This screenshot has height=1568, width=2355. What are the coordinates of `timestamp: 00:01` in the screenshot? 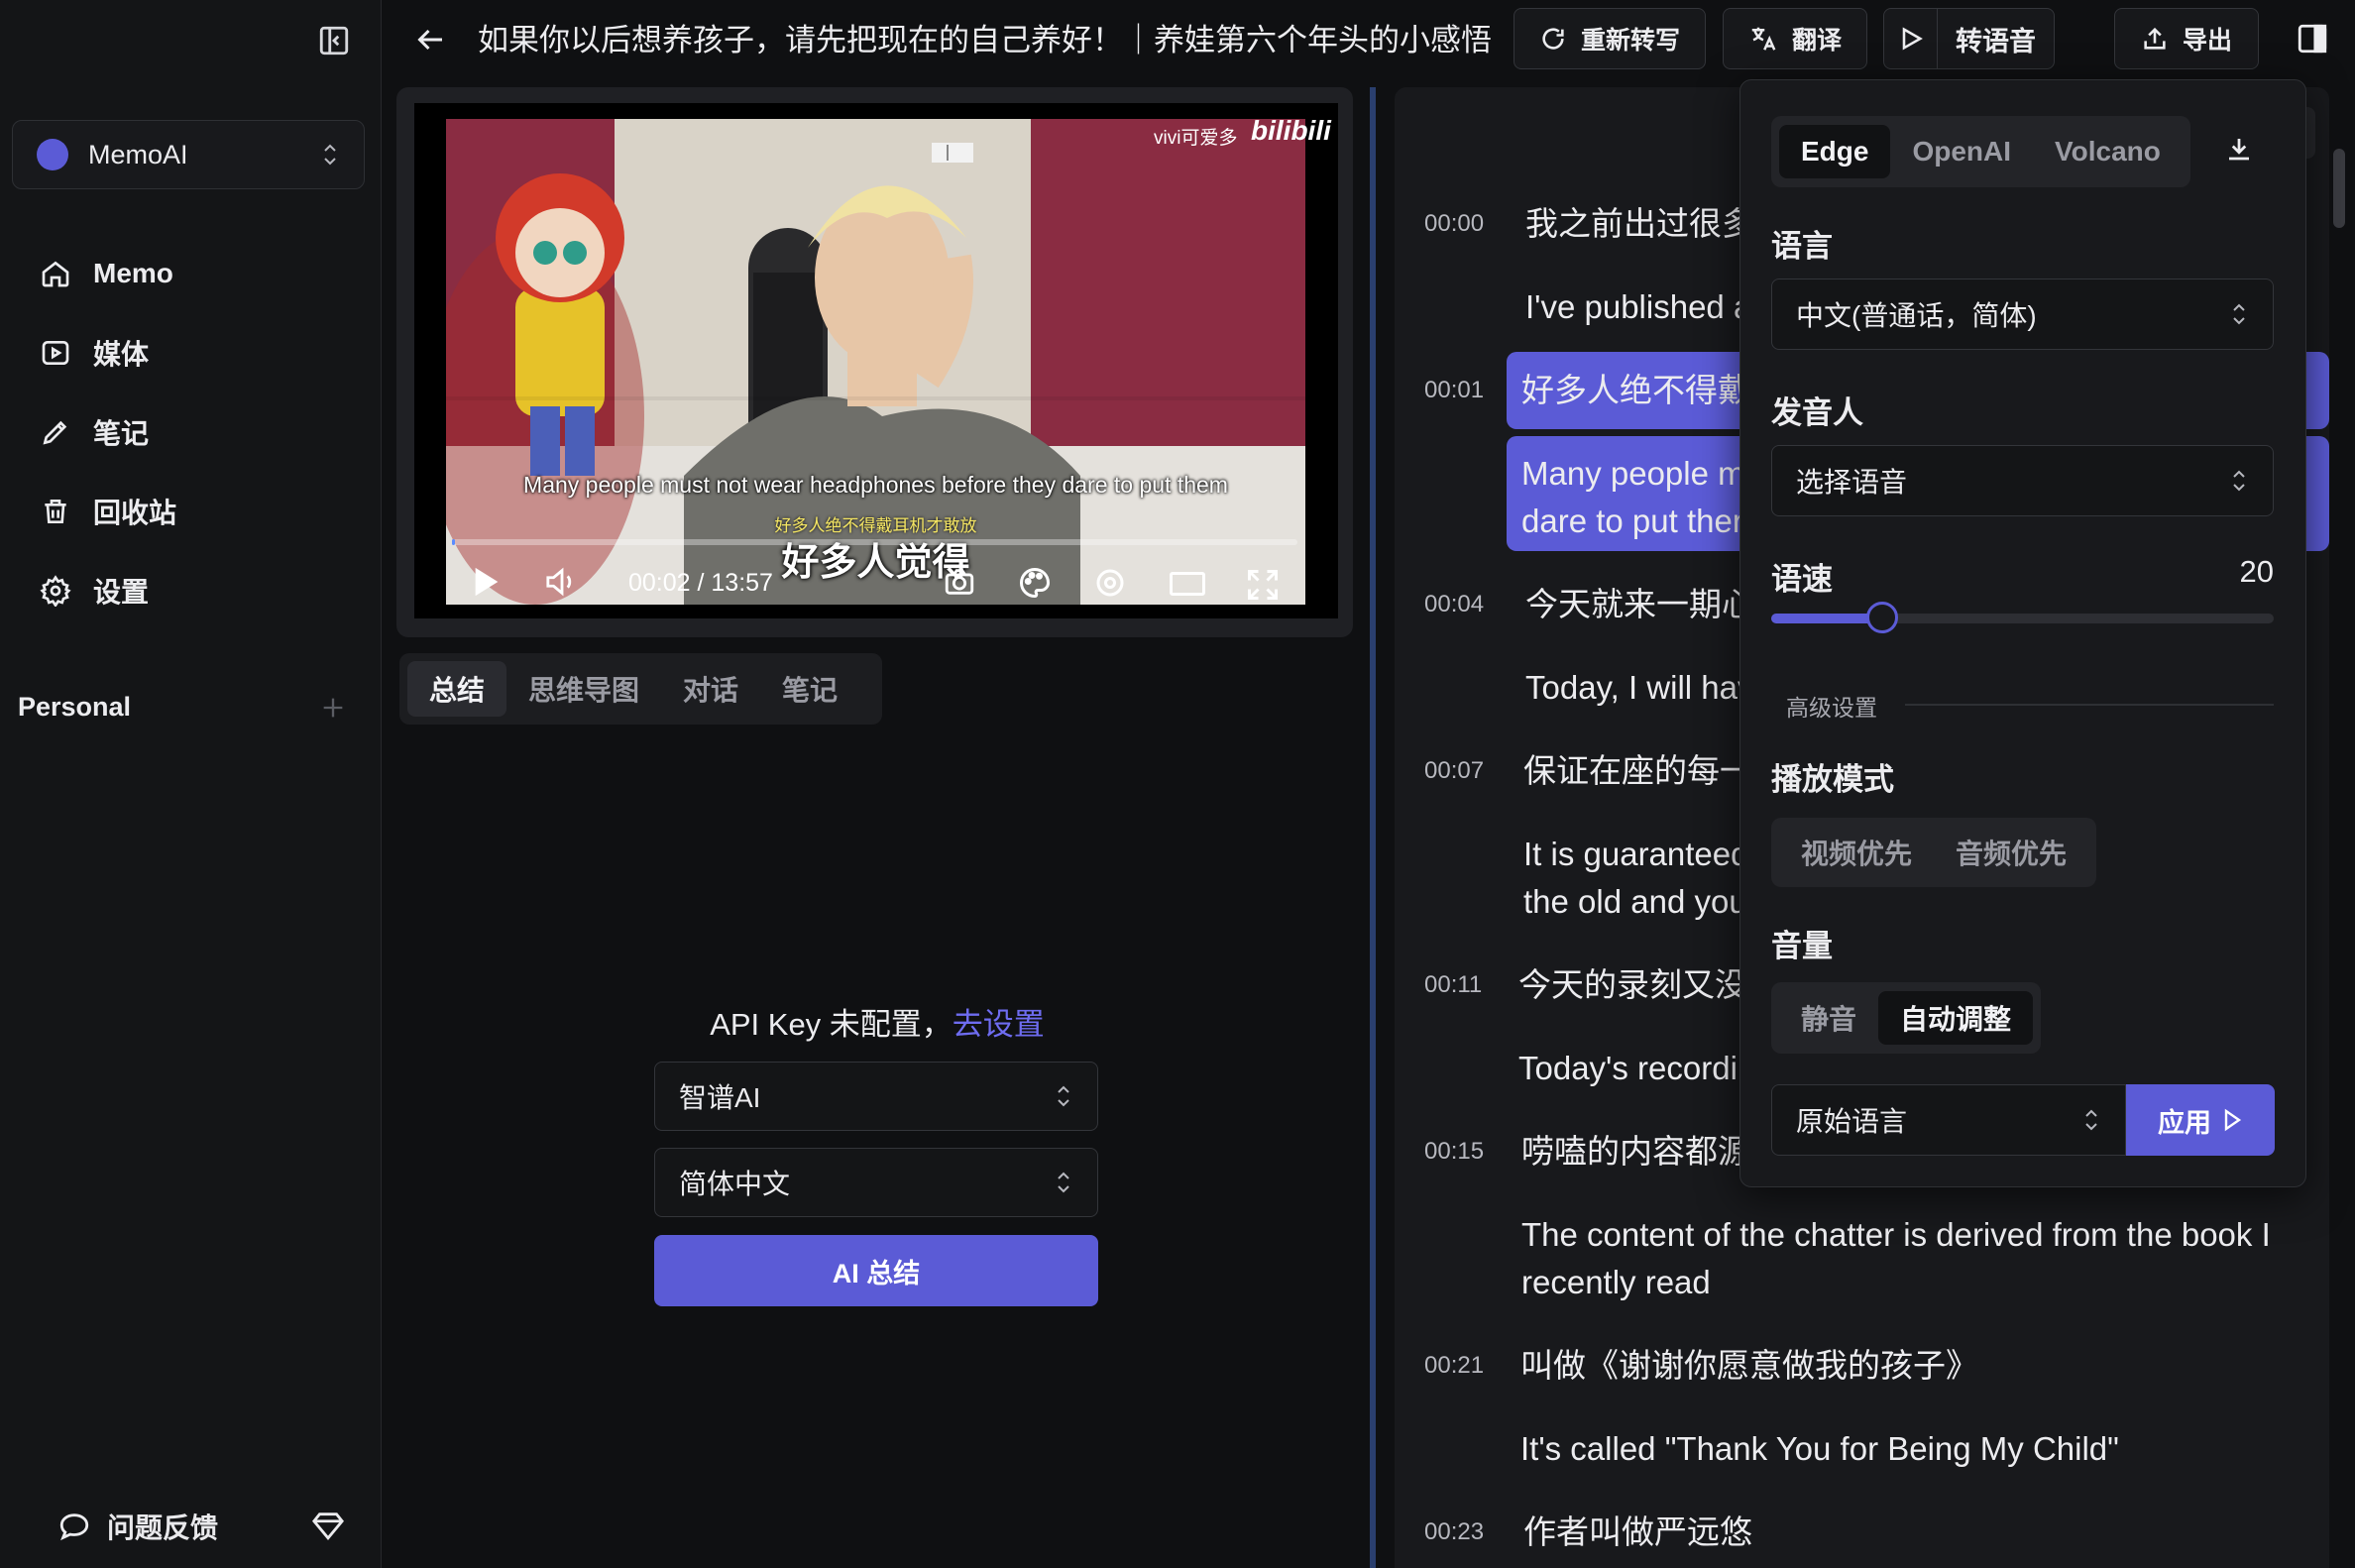 It's located at (1454, 390).